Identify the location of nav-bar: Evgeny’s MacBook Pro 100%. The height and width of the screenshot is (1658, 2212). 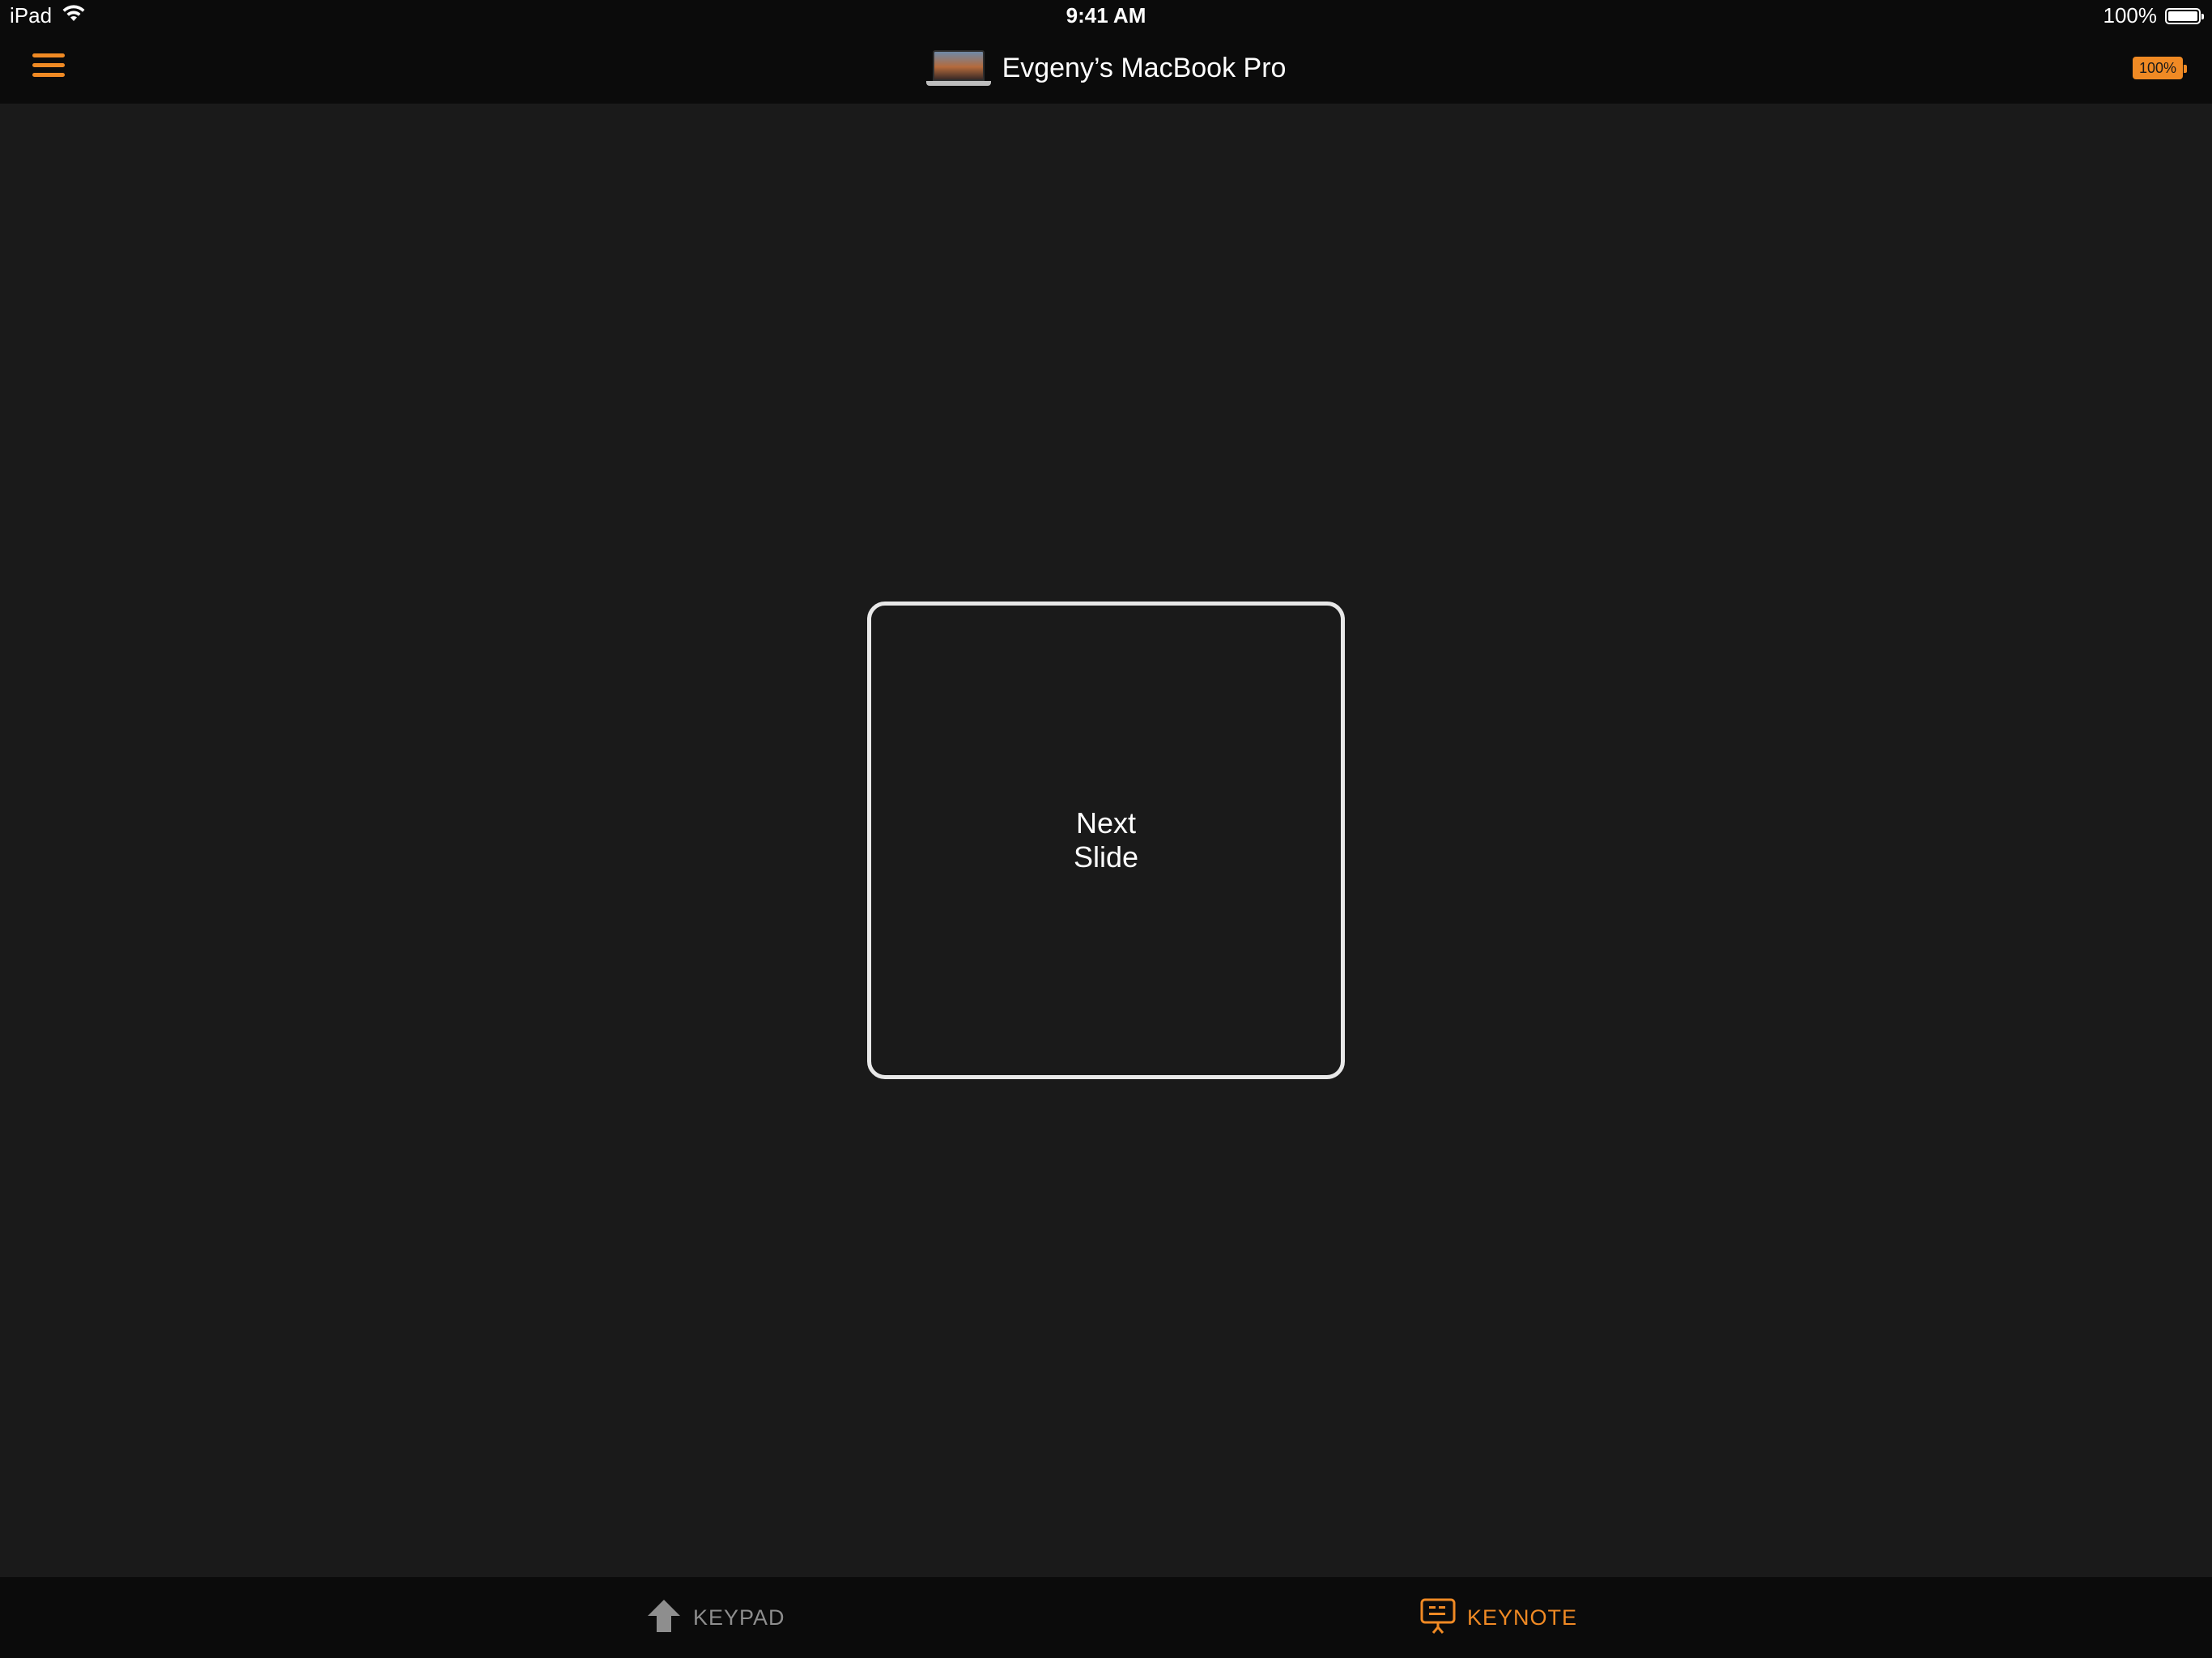
(1106, 68).